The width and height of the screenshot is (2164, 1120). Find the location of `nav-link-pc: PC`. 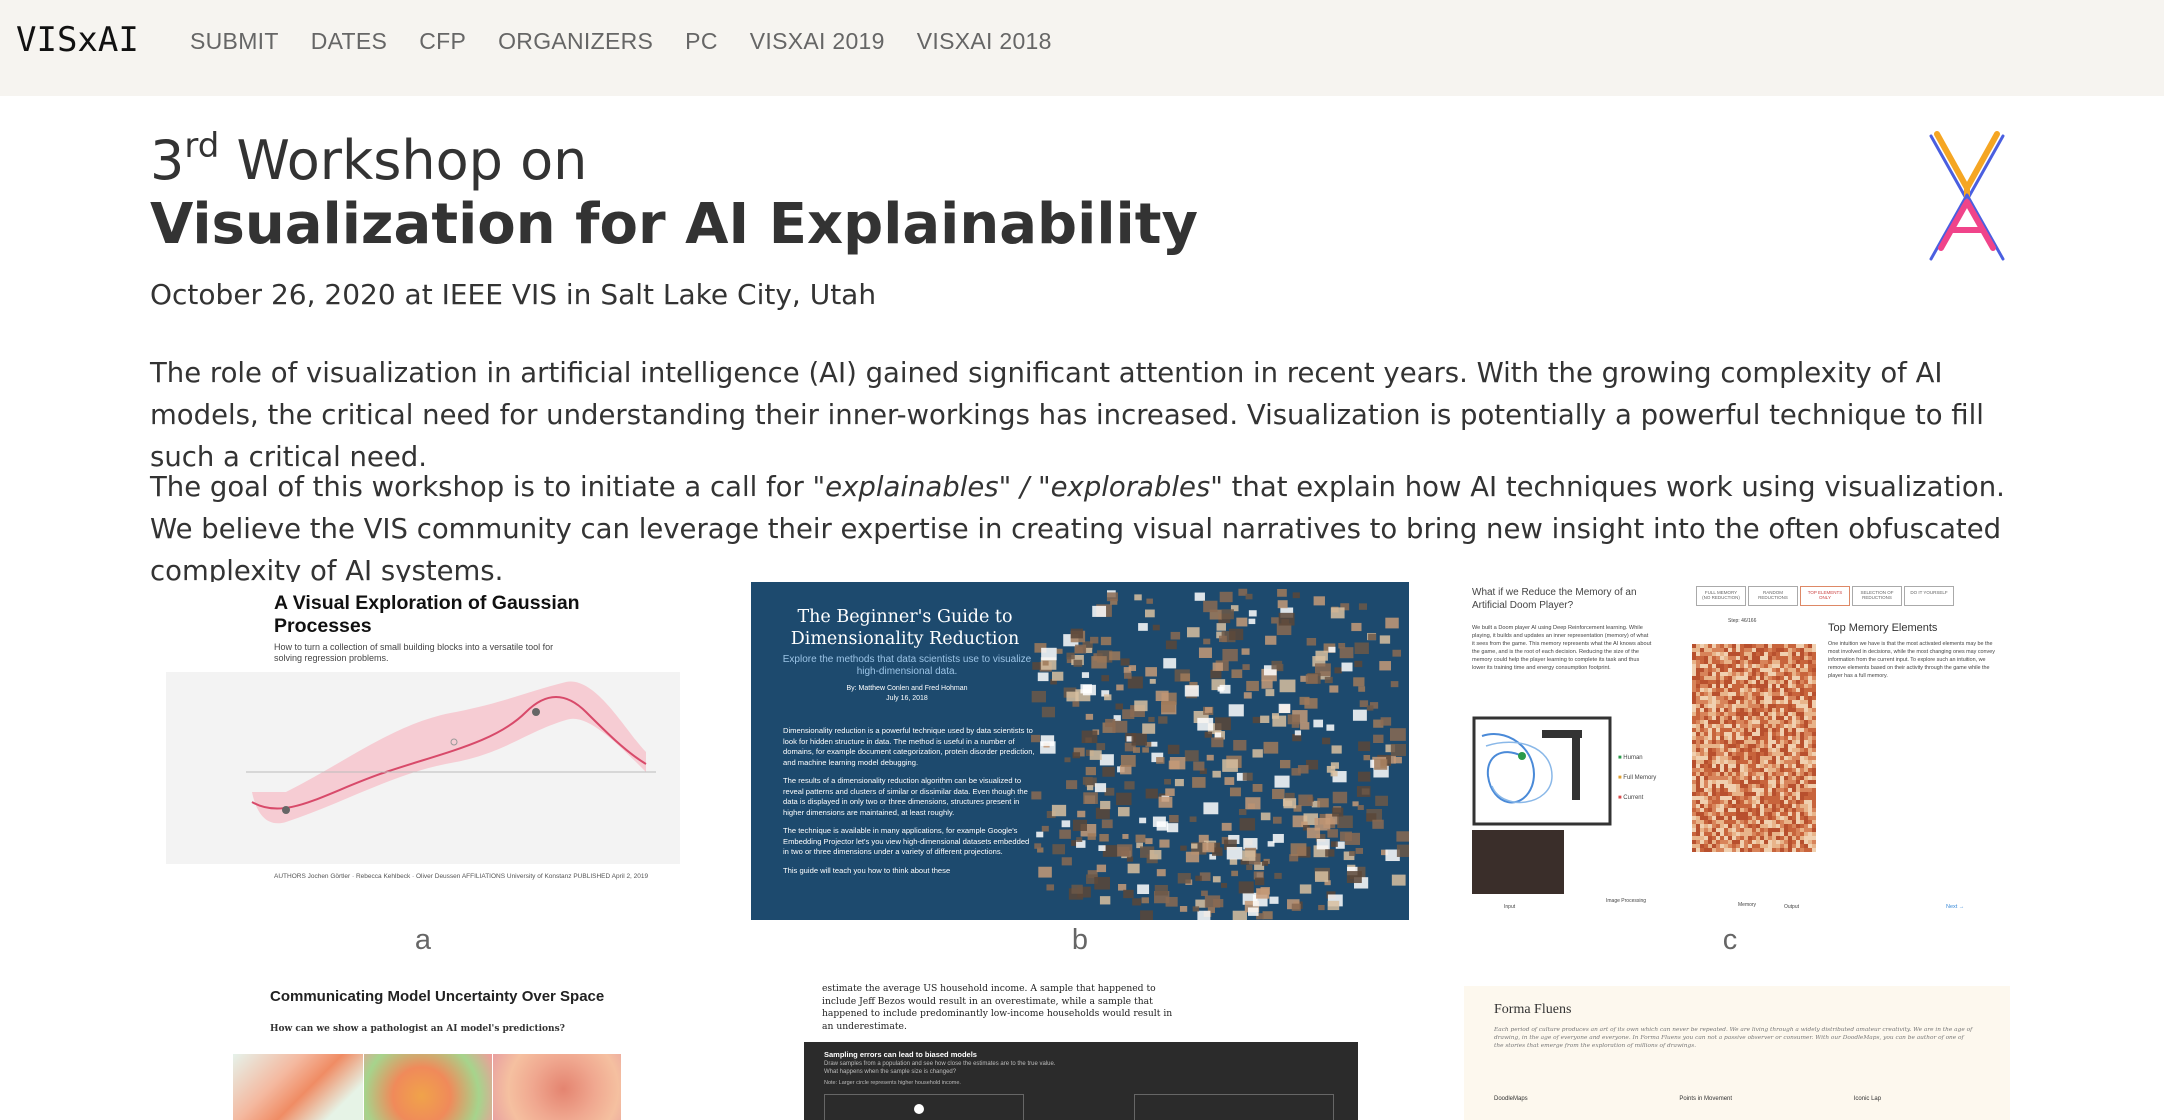

nav-link-pc: PC is located at coordinates (701, 41).